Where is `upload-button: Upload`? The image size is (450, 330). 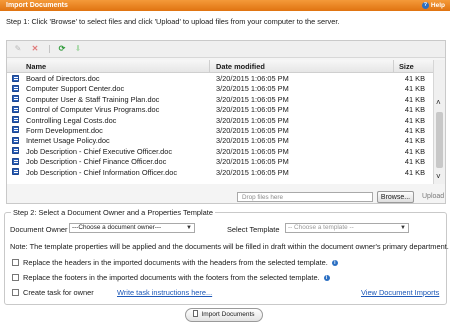
upload-button: Upload is located at coordinates (433, 196).